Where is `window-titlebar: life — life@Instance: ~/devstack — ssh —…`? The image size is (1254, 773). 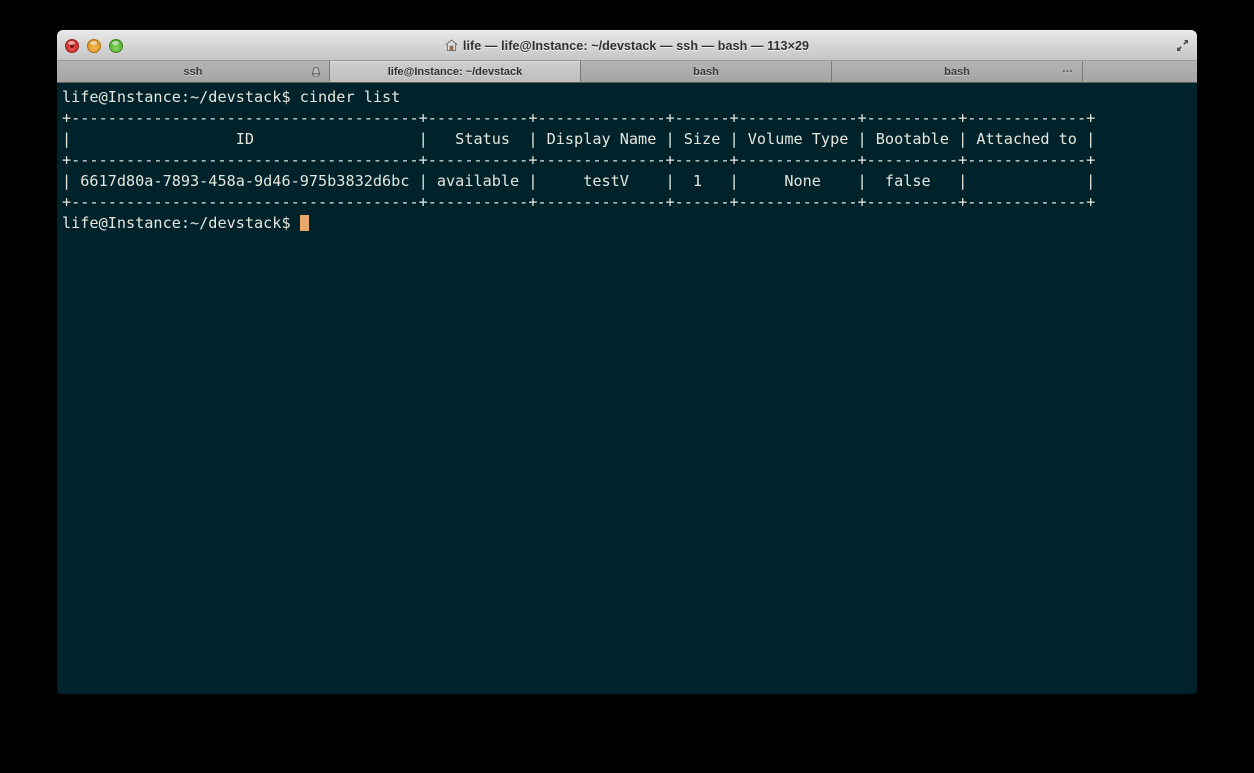 window-titlebar: life — life@Instance: ~/devstack — ssh —… is located at coordinates (627, 45).